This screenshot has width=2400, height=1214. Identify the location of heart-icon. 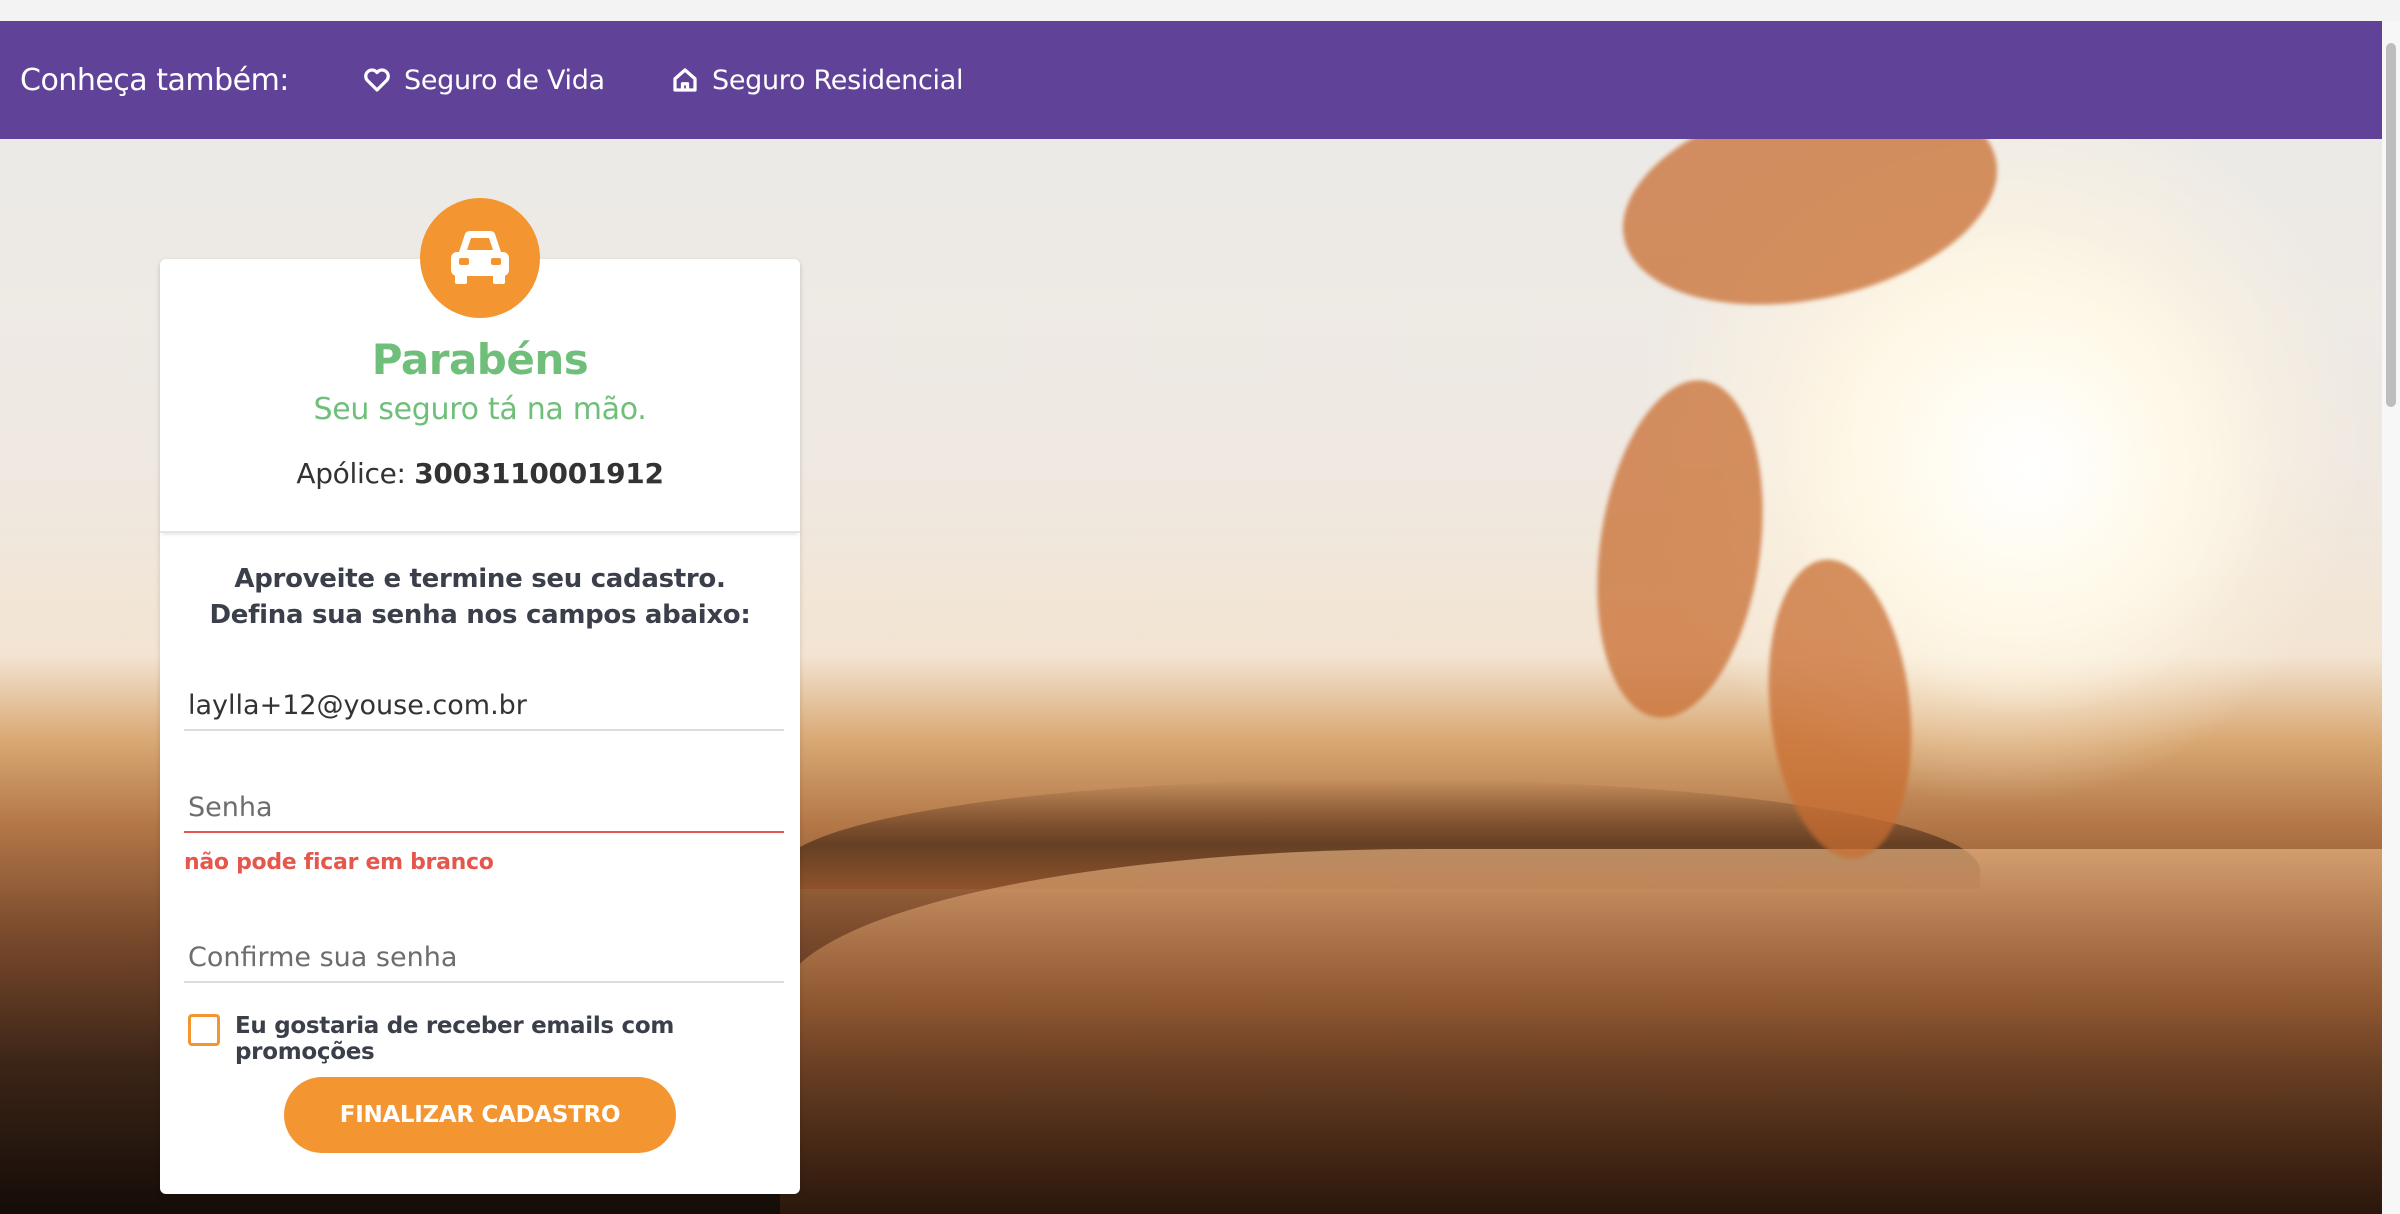
(377, 80).